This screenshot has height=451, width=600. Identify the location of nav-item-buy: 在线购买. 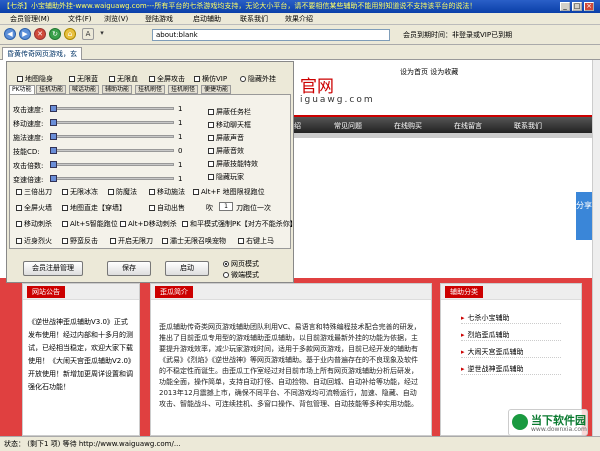
(408, 126).